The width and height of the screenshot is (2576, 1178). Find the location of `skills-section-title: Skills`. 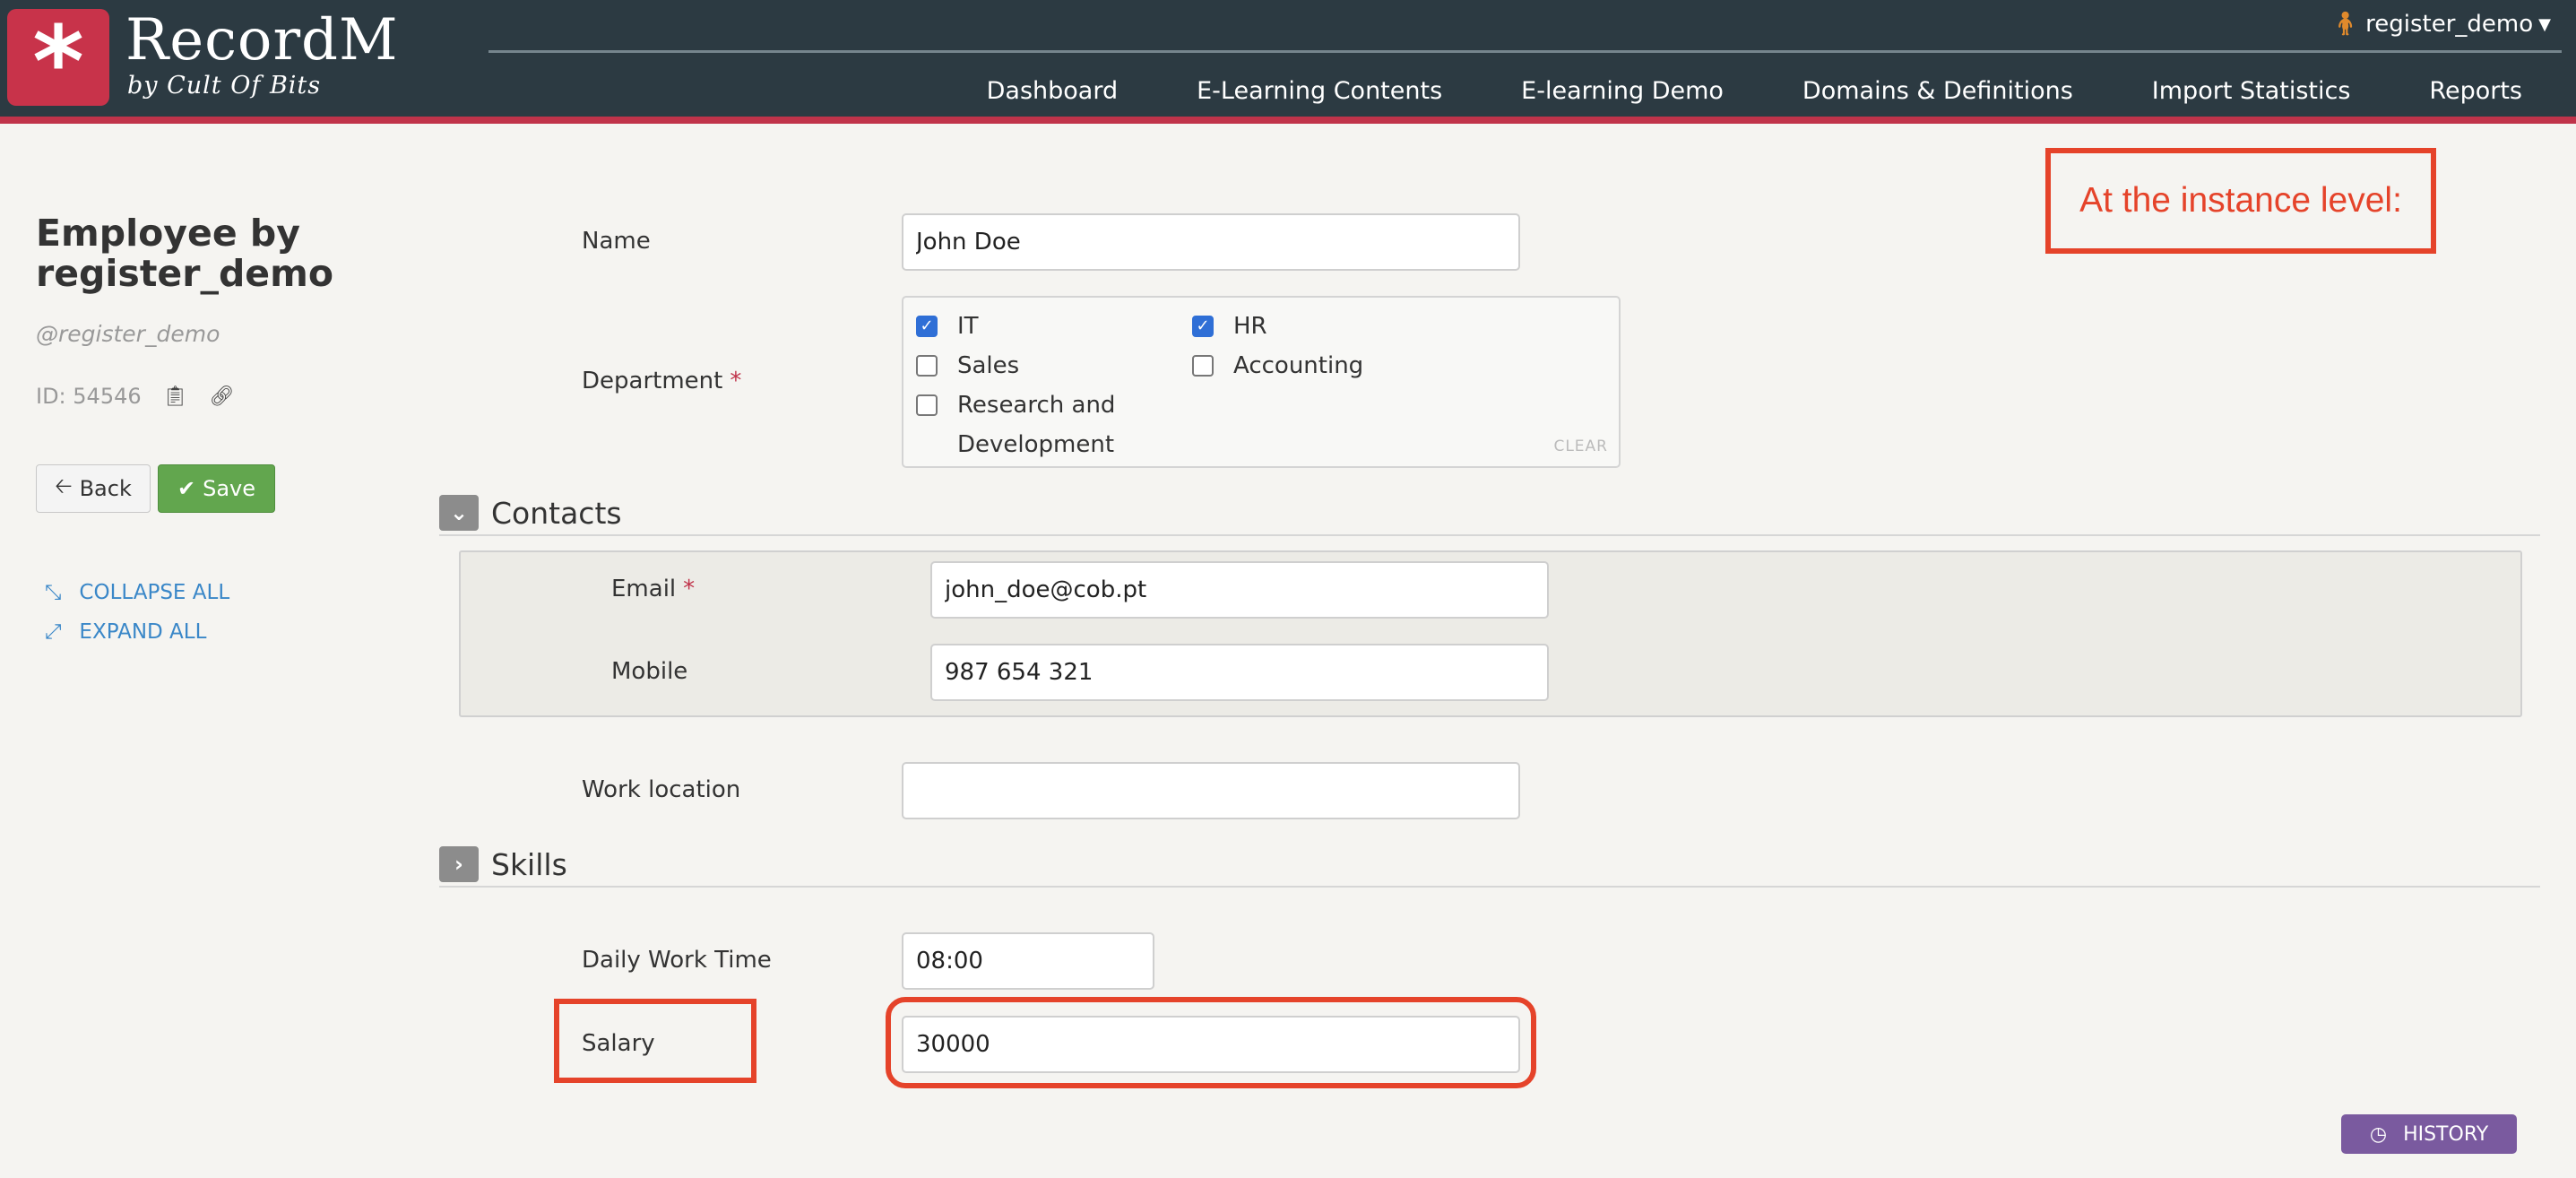

skills-section-title: Skills is located at coordinates (529, 864).